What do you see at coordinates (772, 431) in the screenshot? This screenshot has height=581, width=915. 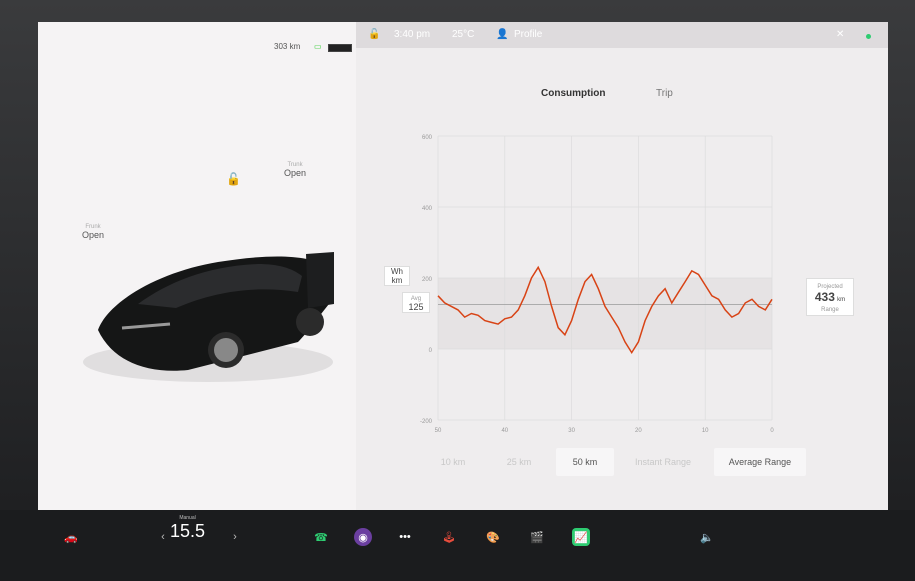 I see `x-tick-label: 0` at bounding box center [772, 431].